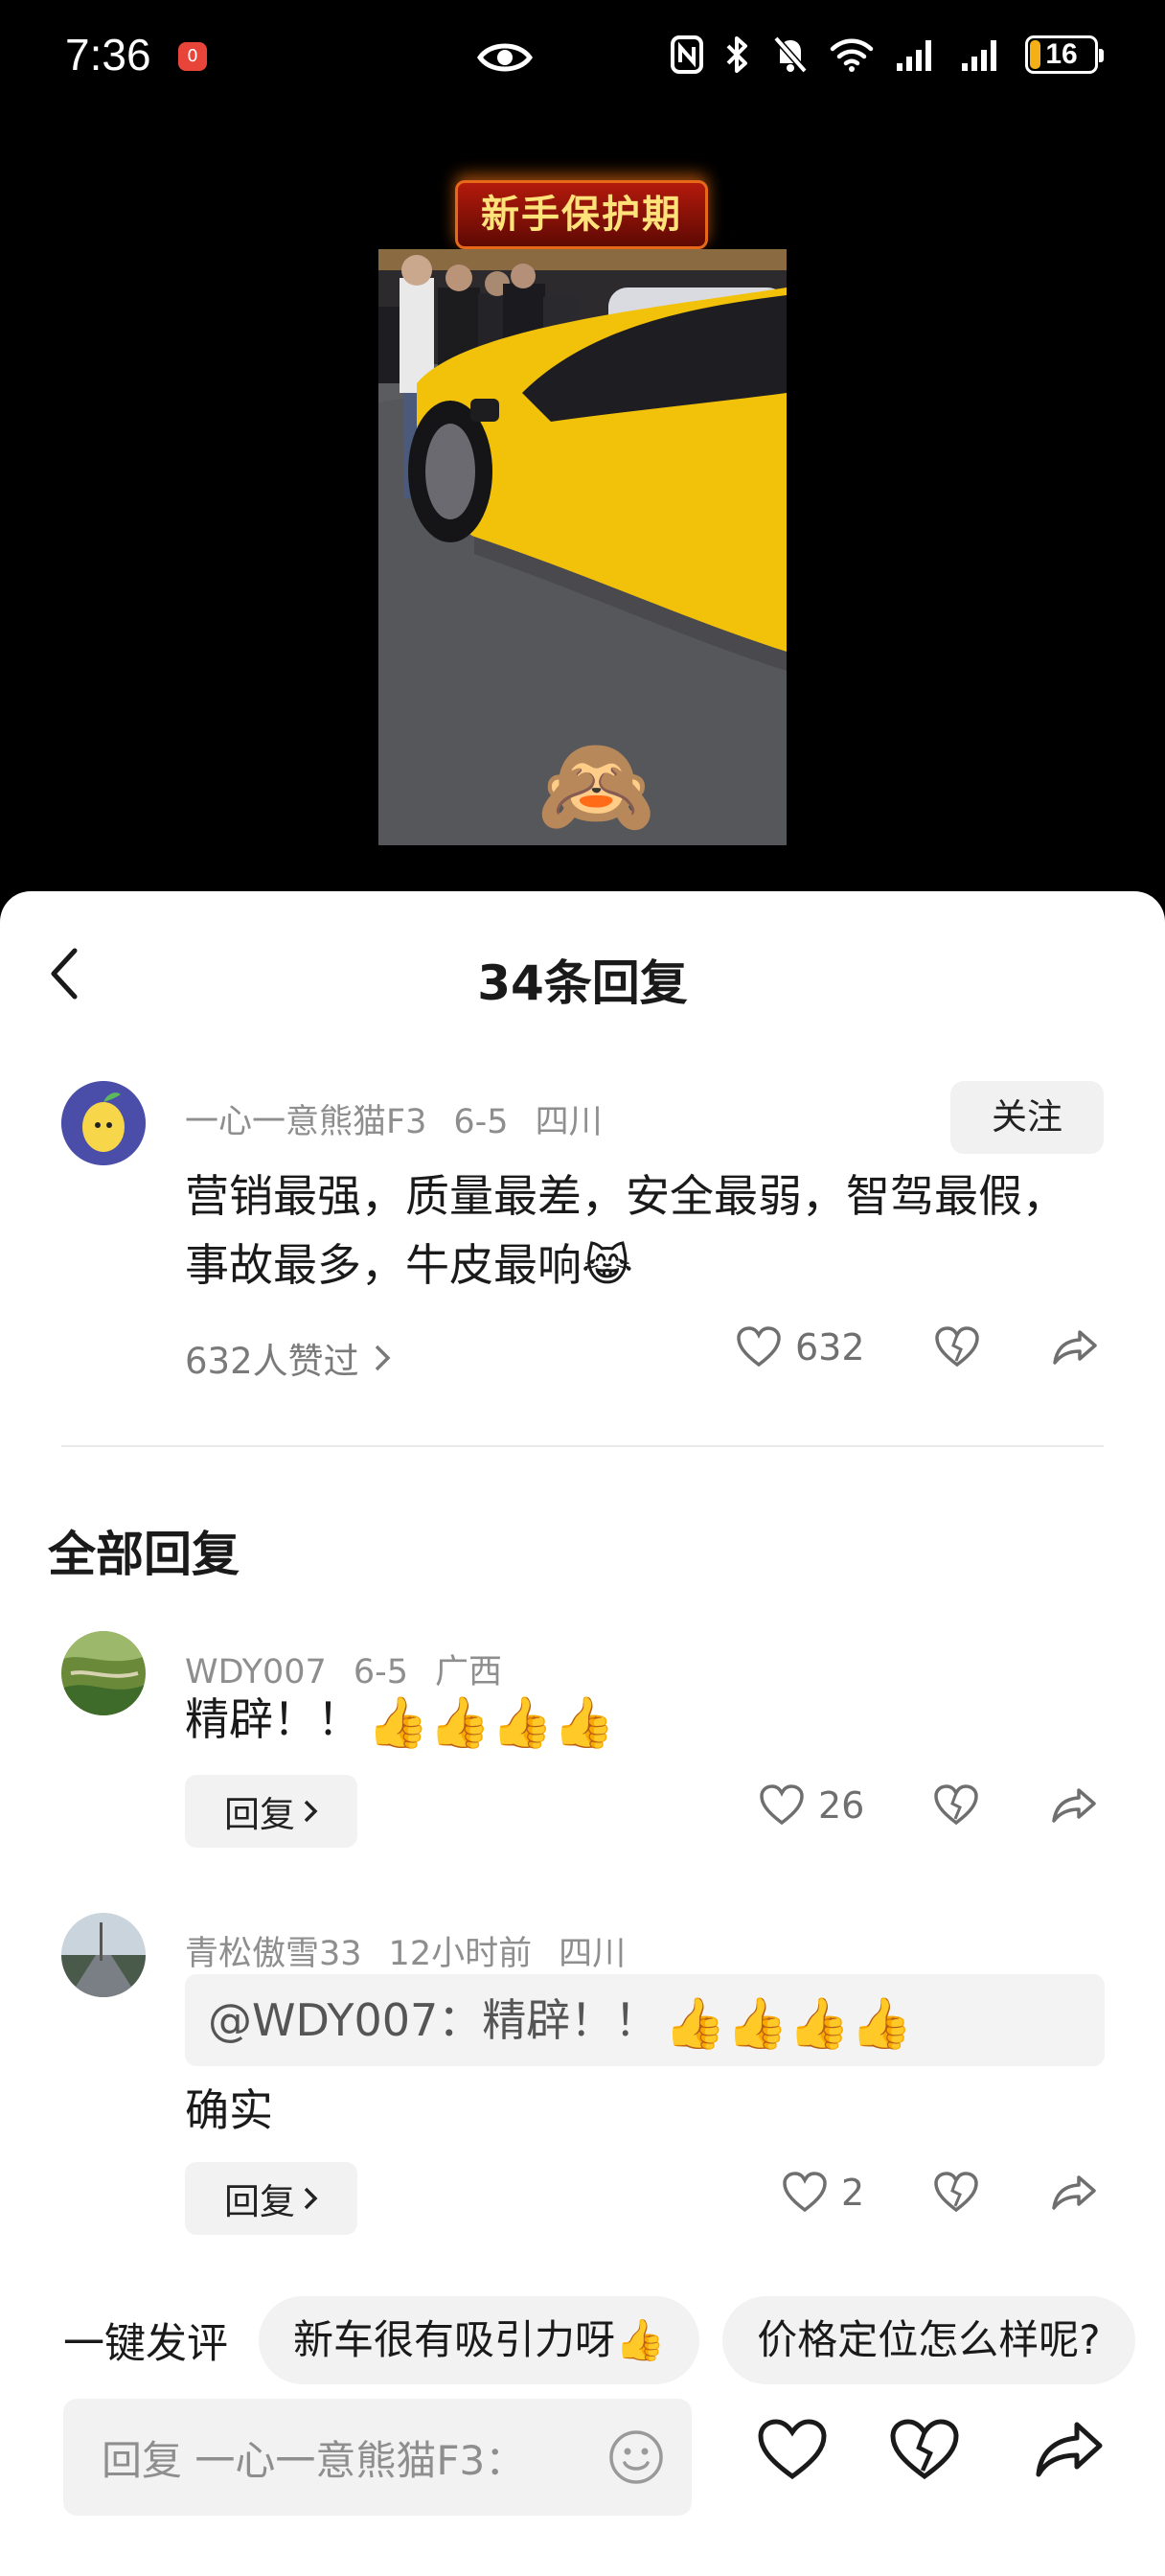 Image resolution: width=1165 pixels, height=2576 pixels. What do you see at coordinates (853, 2193) in the screenshot?
I see `like-count: 2` at bounding box center [853, 2193].